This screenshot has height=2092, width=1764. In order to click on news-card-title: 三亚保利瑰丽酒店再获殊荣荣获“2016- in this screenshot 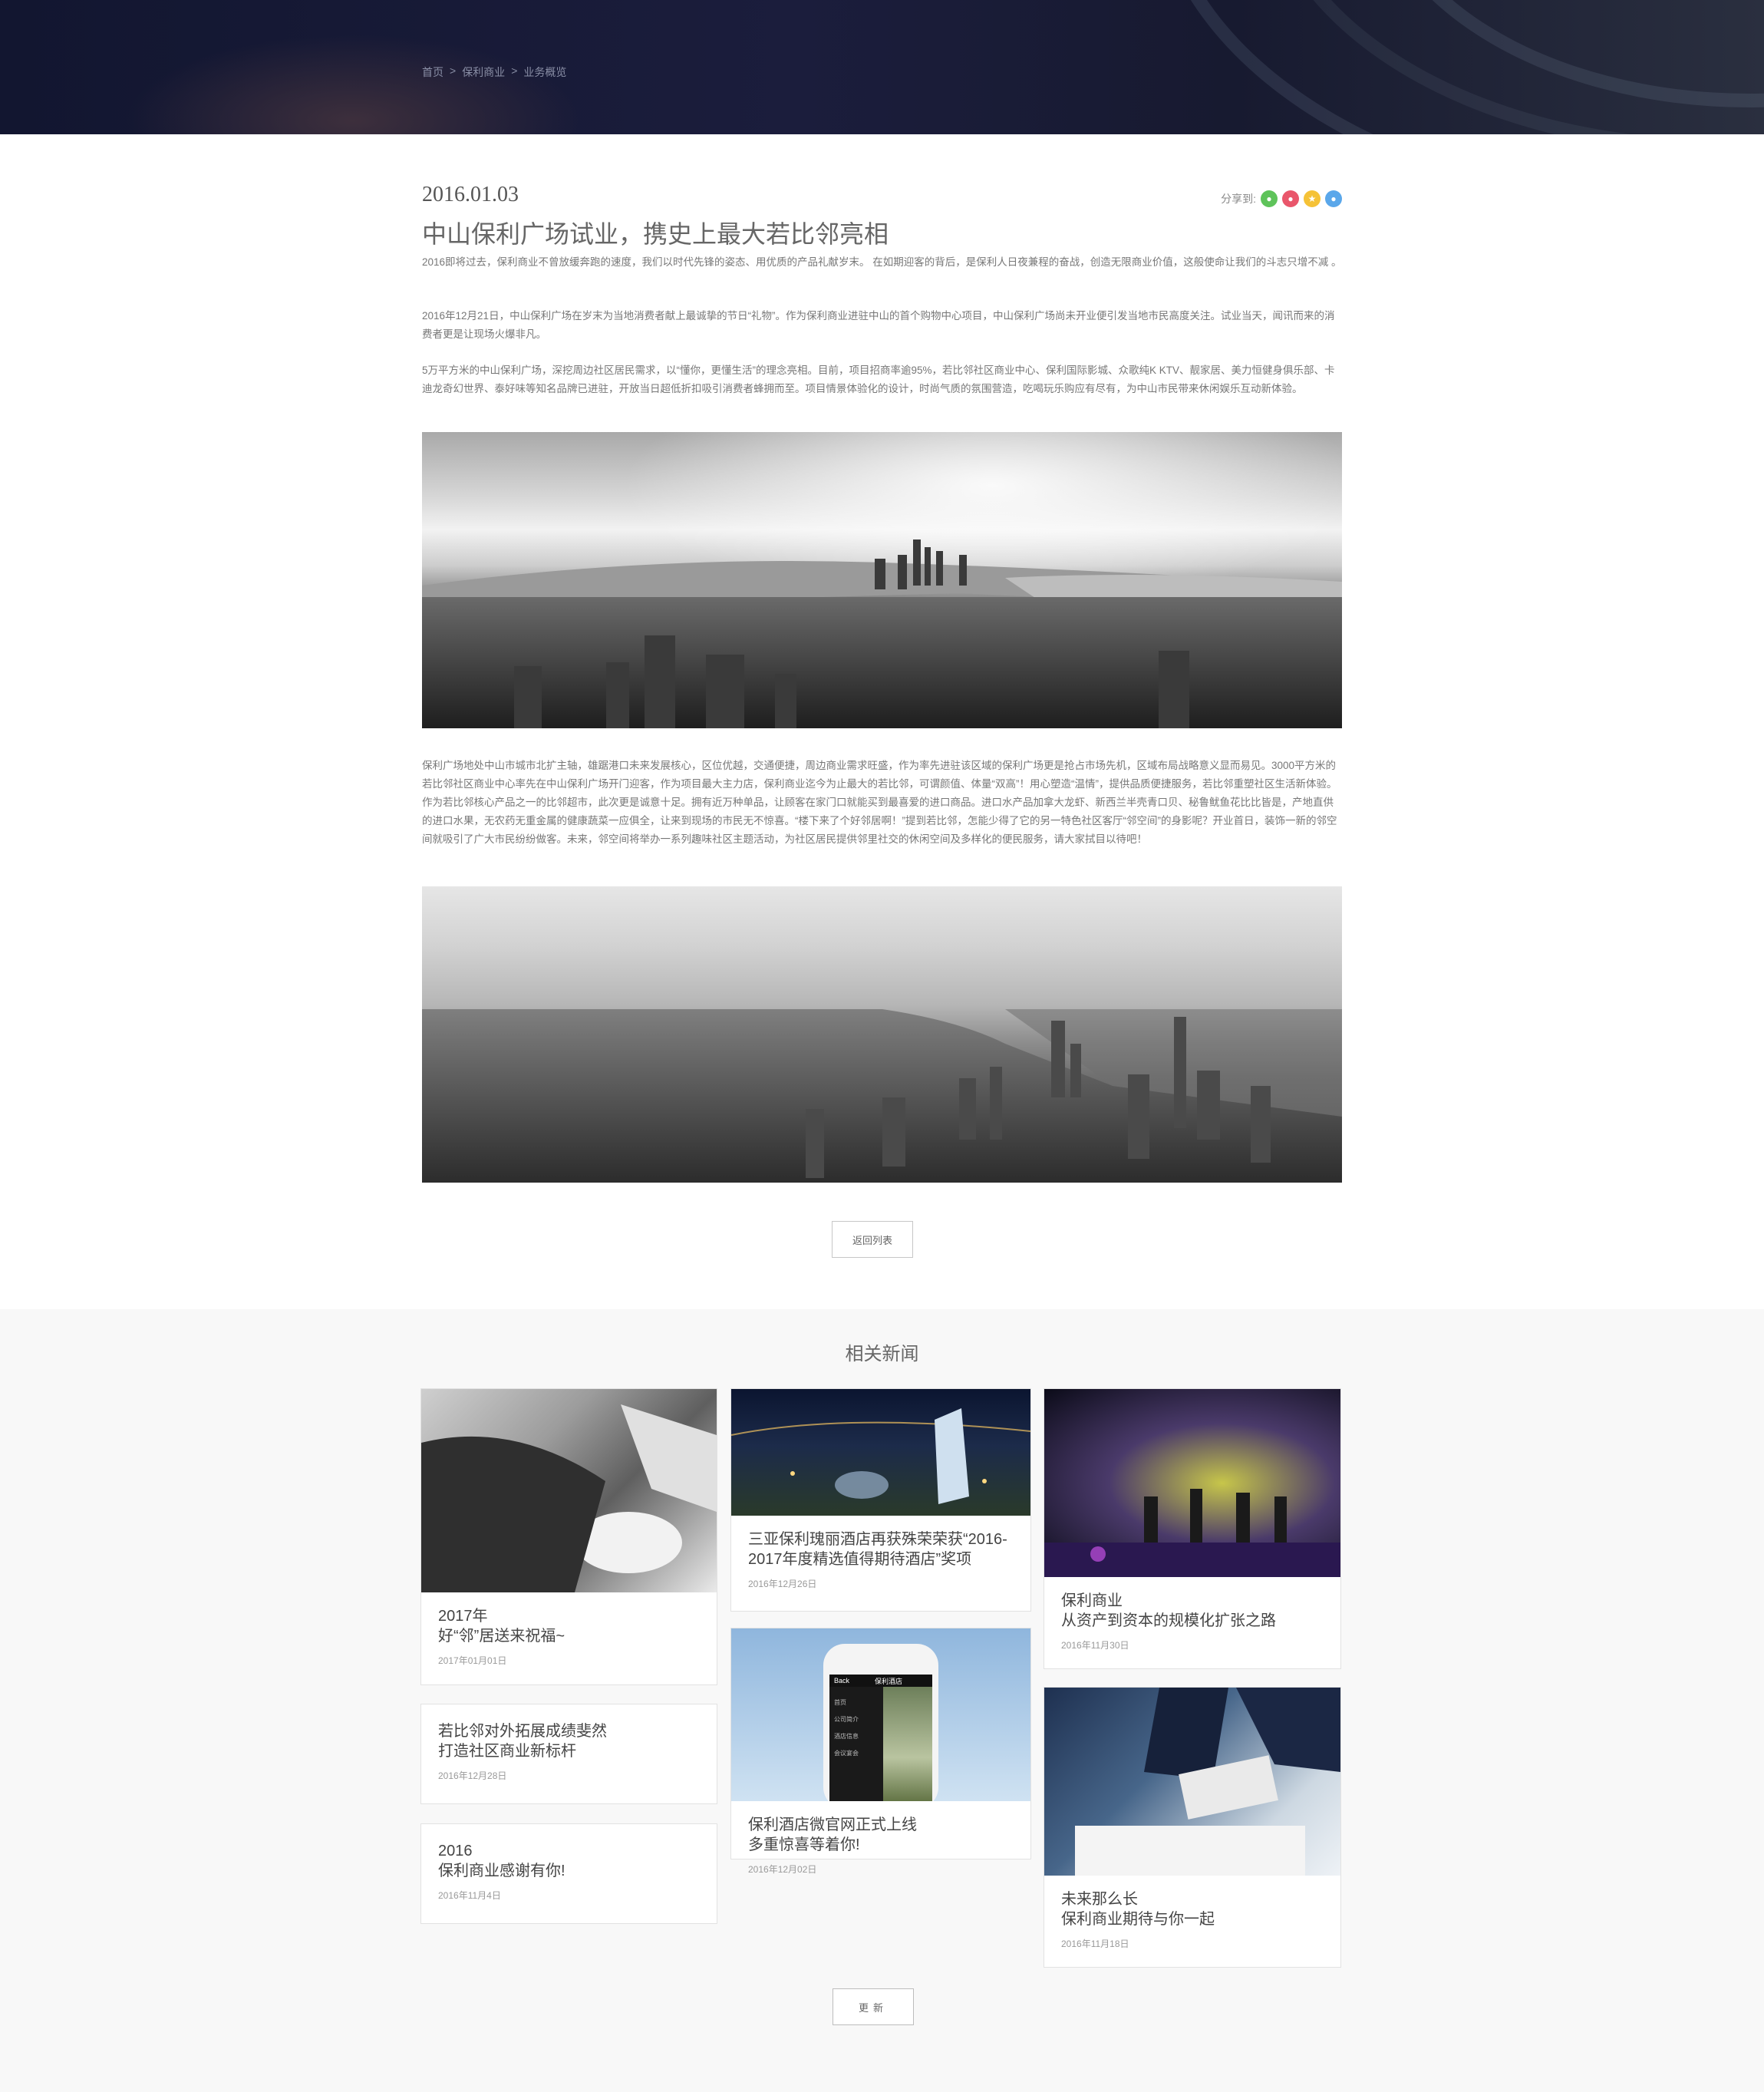, I will do `click(878, 1539)`.